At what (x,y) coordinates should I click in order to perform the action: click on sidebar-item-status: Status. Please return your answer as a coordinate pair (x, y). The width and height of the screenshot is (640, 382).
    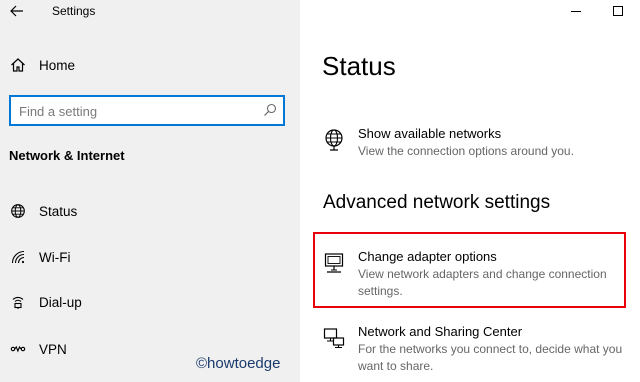
    Looking at the image, I should click on (150, 211).